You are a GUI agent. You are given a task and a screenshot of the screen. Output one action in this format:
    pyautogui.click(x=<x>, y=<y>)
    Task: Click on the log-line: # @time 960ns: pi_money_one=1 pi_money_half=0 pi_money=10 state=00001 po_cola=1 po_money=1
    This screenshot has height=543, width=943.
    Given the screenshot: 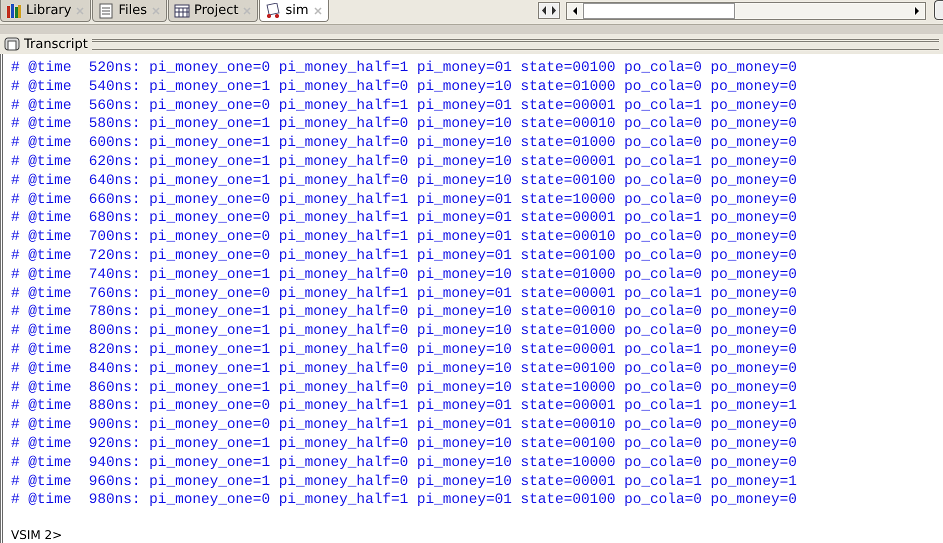 What is the action you would take?
    pyautogui.click(x=404, y=482)
    